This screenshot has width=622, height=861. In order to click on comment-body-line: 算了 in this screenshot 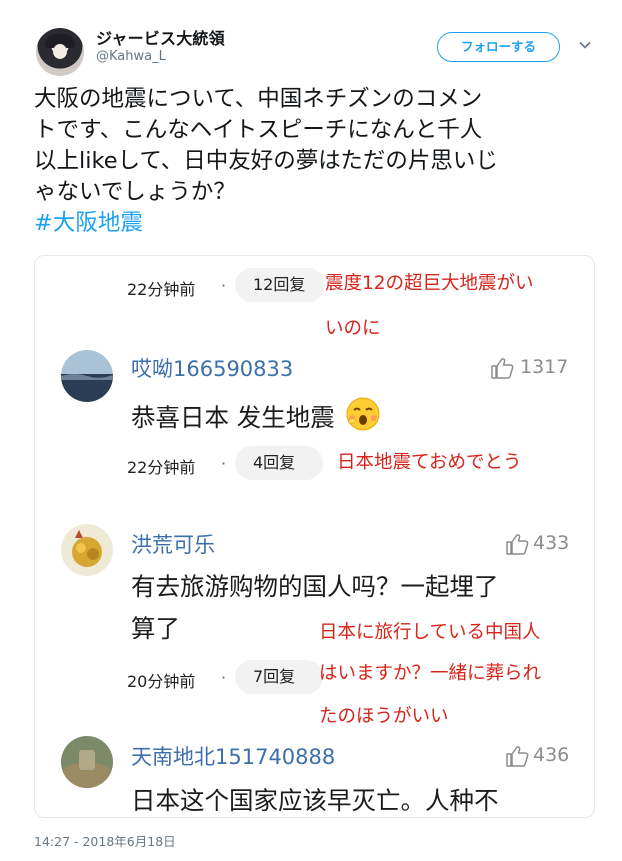, I will do `click(155, 628)`.